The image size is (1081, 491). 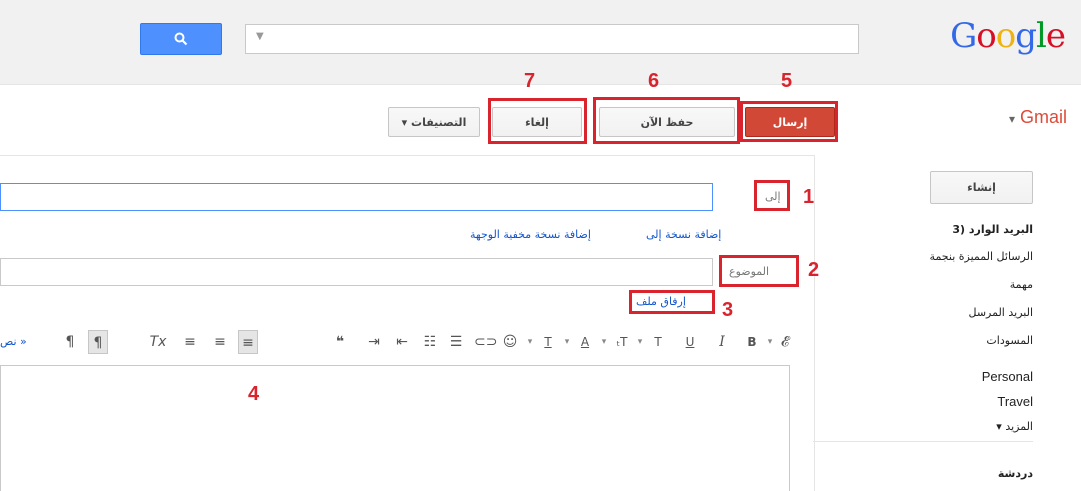 I want to click on link-icon: ⊂⊃, so click(x=485, y=342).